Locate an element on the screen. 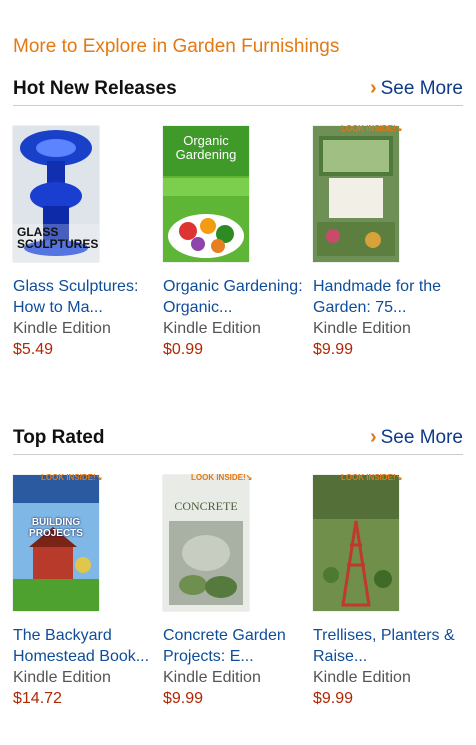 The image size is (476, 745). price: $5.49 is located at coordinates (33, 349).